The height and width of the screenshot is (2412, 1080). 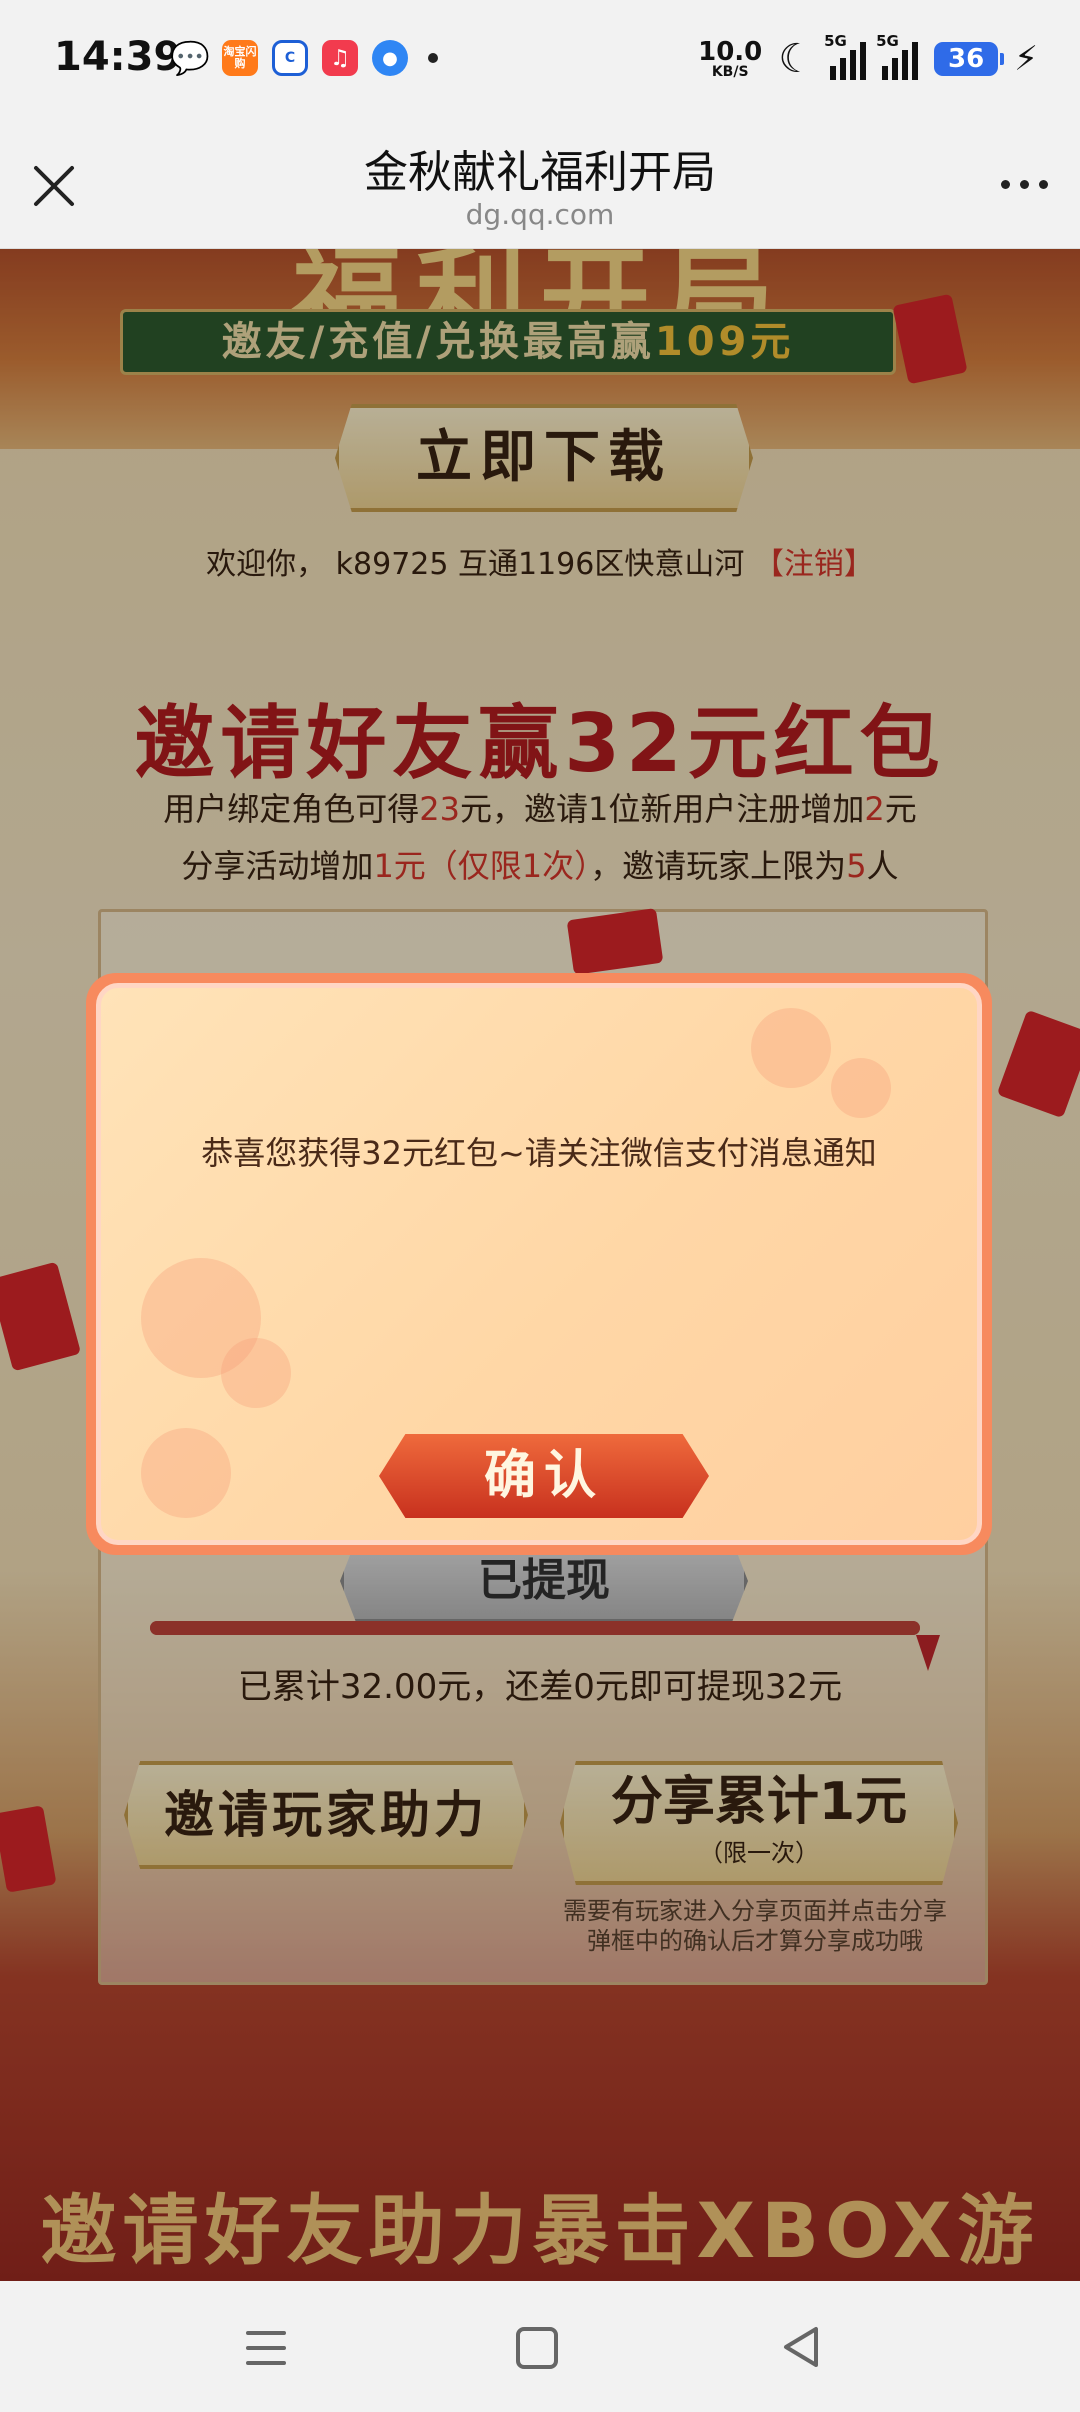 I want to click on wechat-icon: 💬, so click(x=190, y=58).